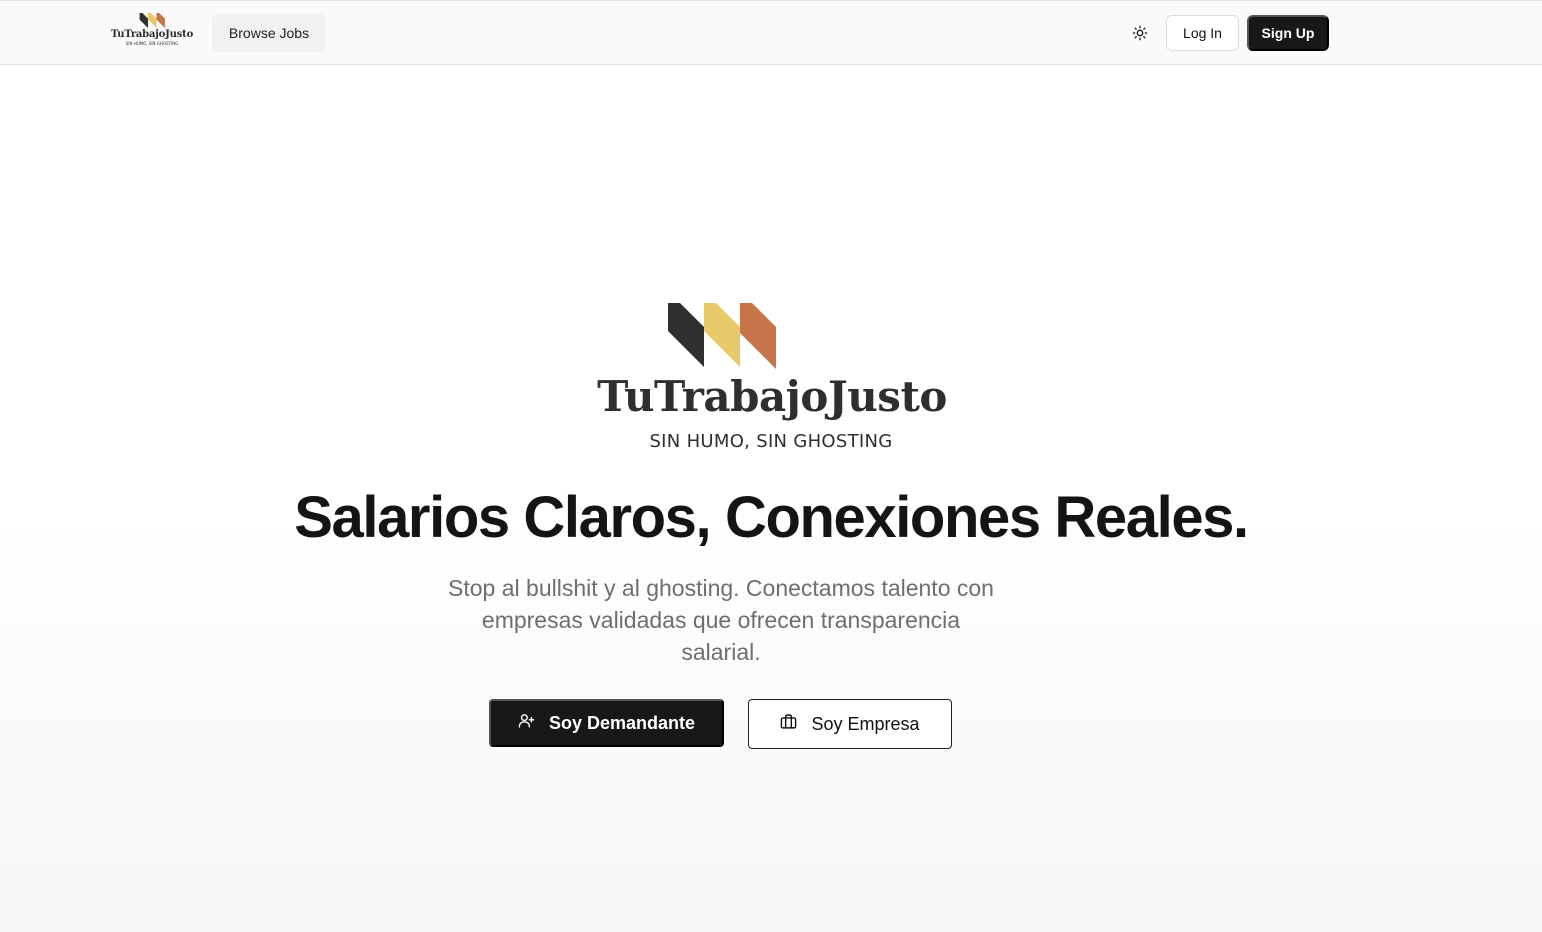  What do you see at coordinates (865, 723) in the screenshot?
I see `soy-empresa-label: Soy Empresa` at bounding box center [865, 723].